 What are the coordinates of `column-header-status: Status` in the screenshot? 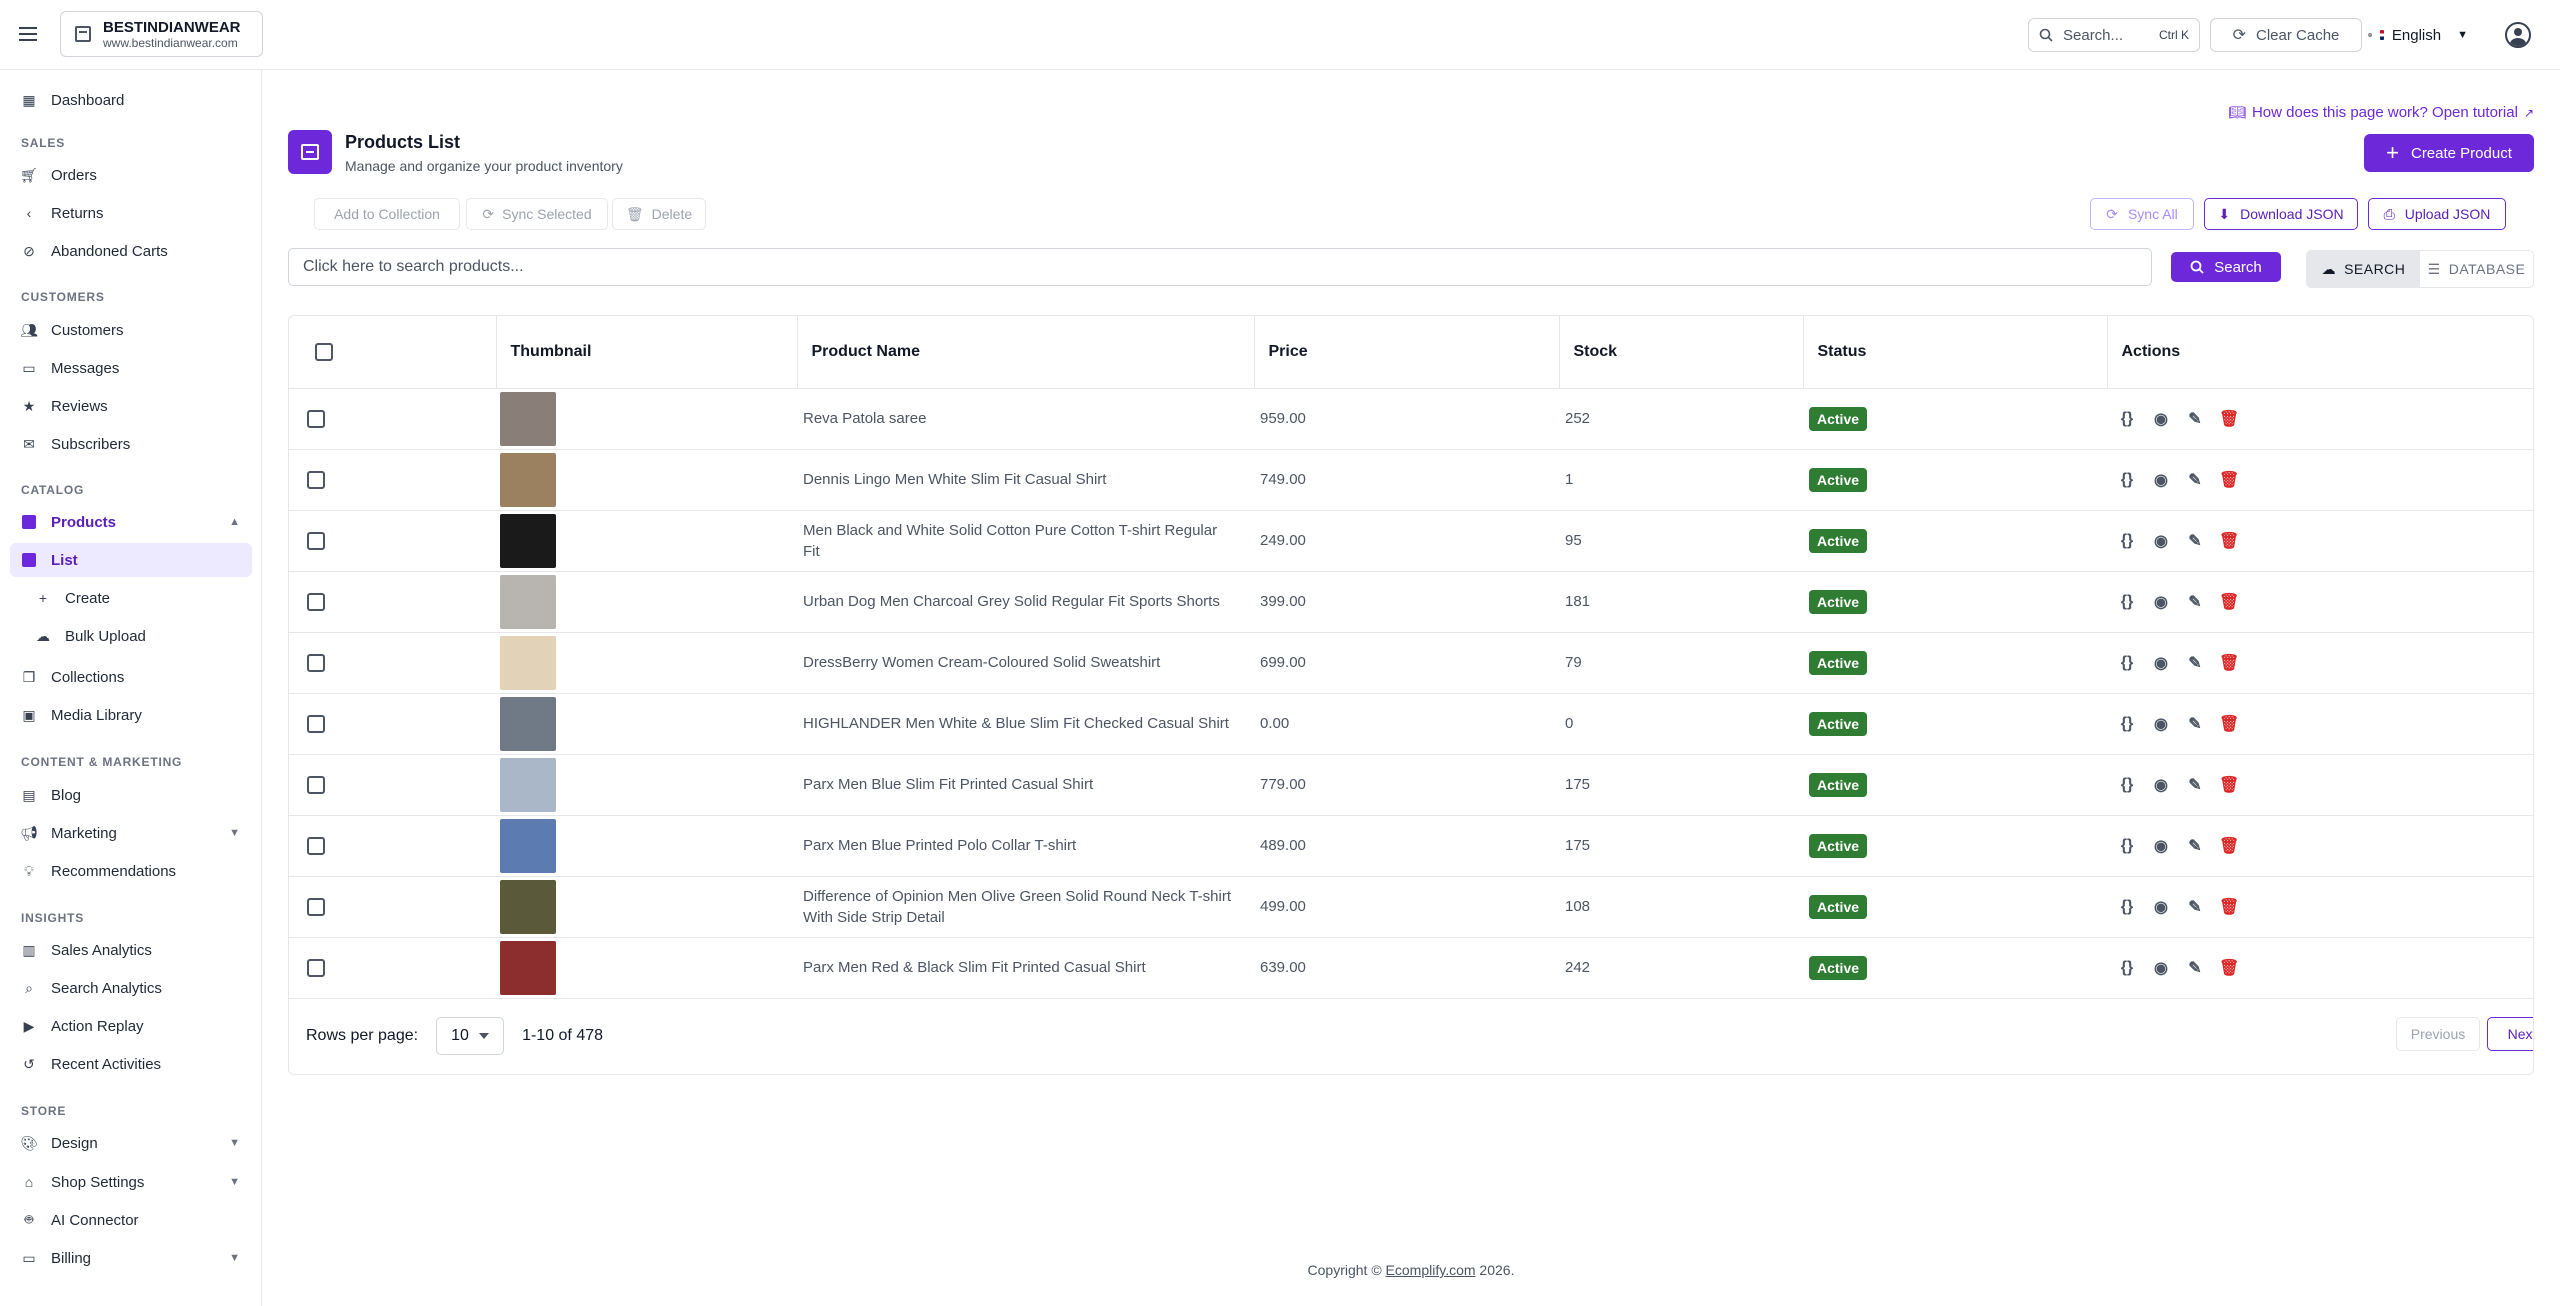 It's located at (1955, 352).